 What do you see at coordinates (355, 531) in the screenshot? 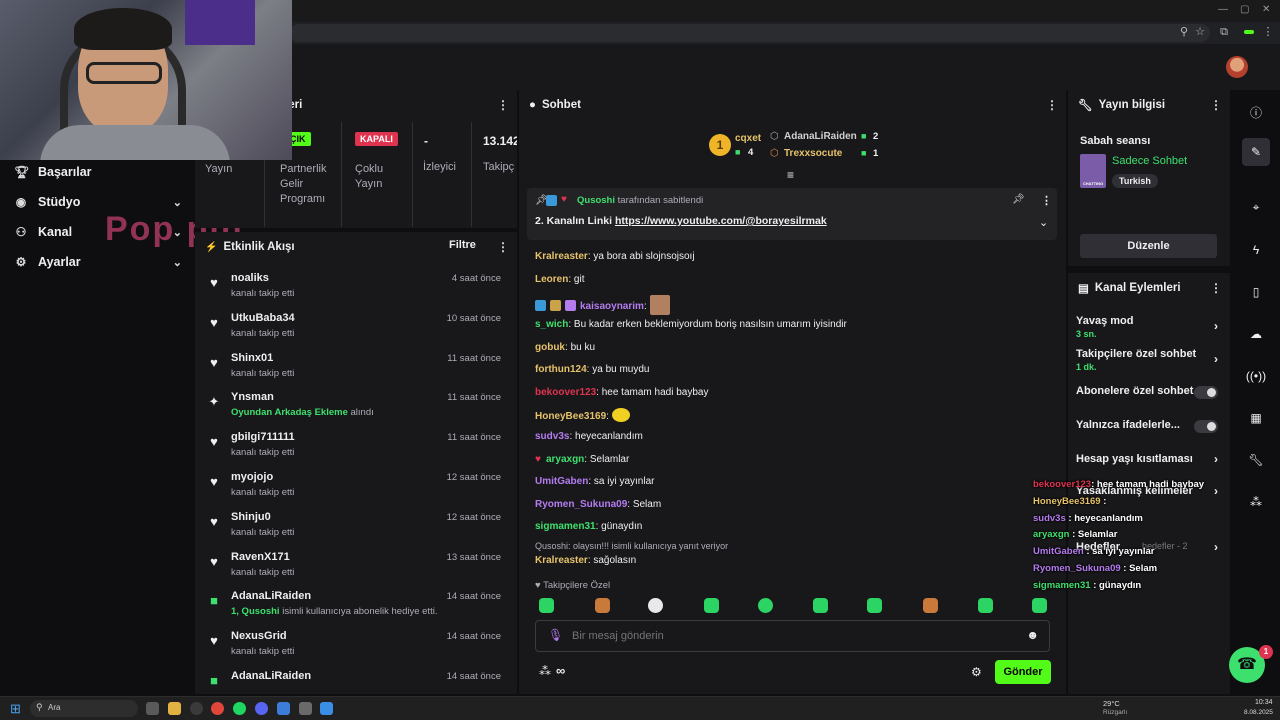
I see `list-item: ♥ Shinju0 kanalı takip etti 12 saat önce` at bounding box center [355, 531].